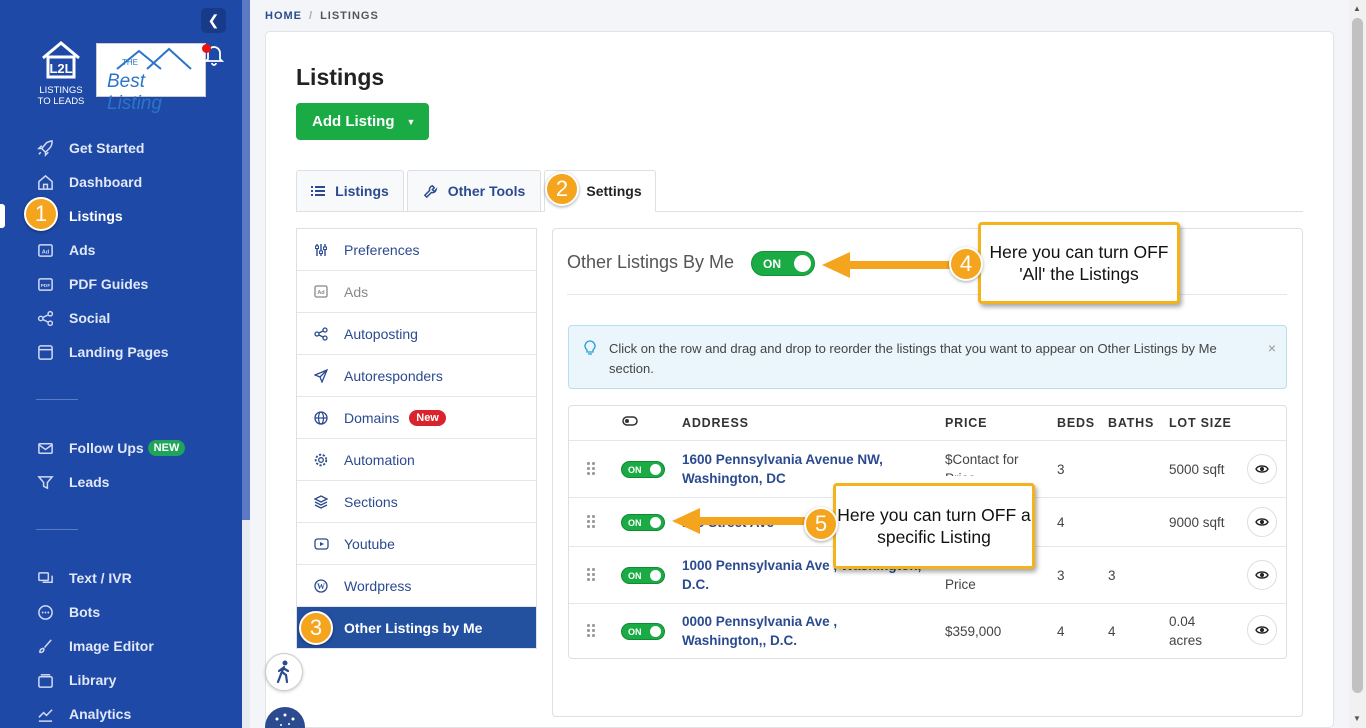 The image size is (1366, 728). What do you see at coordinates (100, 714) in the screenshot?
I see `nav-label: Analytics` at bounding box center [100, 714].